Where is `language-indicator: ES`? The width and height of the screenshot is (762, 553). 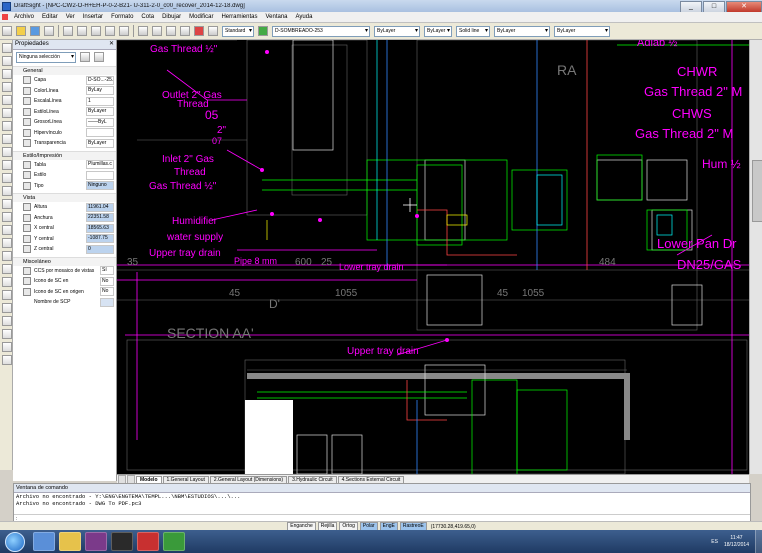
language-indicator: ES is located at coordinates (714, 542).